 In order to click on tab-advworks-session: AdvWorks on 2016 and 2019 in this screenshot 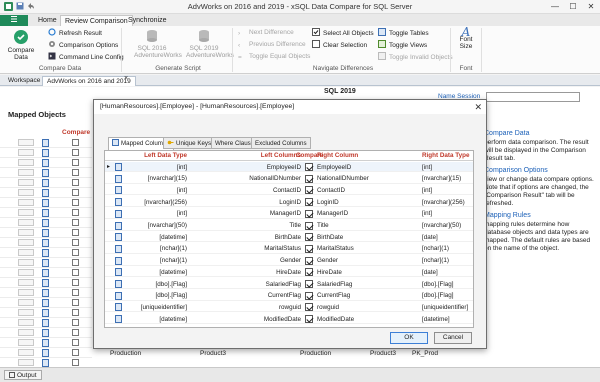, I will do `click(89, 81)`.